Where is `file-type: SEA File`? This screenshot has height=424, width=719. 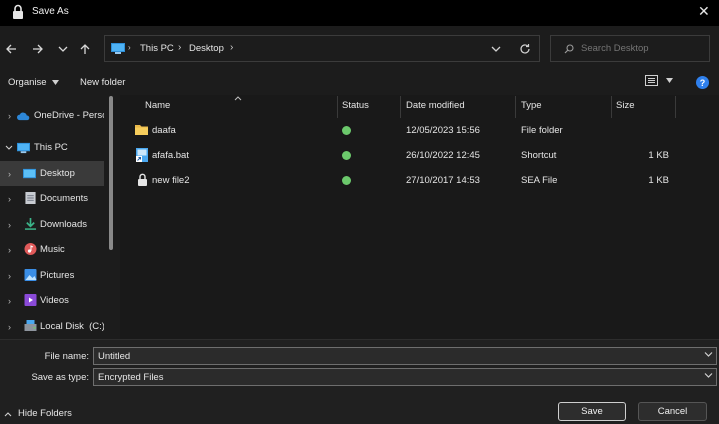
file-type: SEA File is located at coordinates (539, 180).